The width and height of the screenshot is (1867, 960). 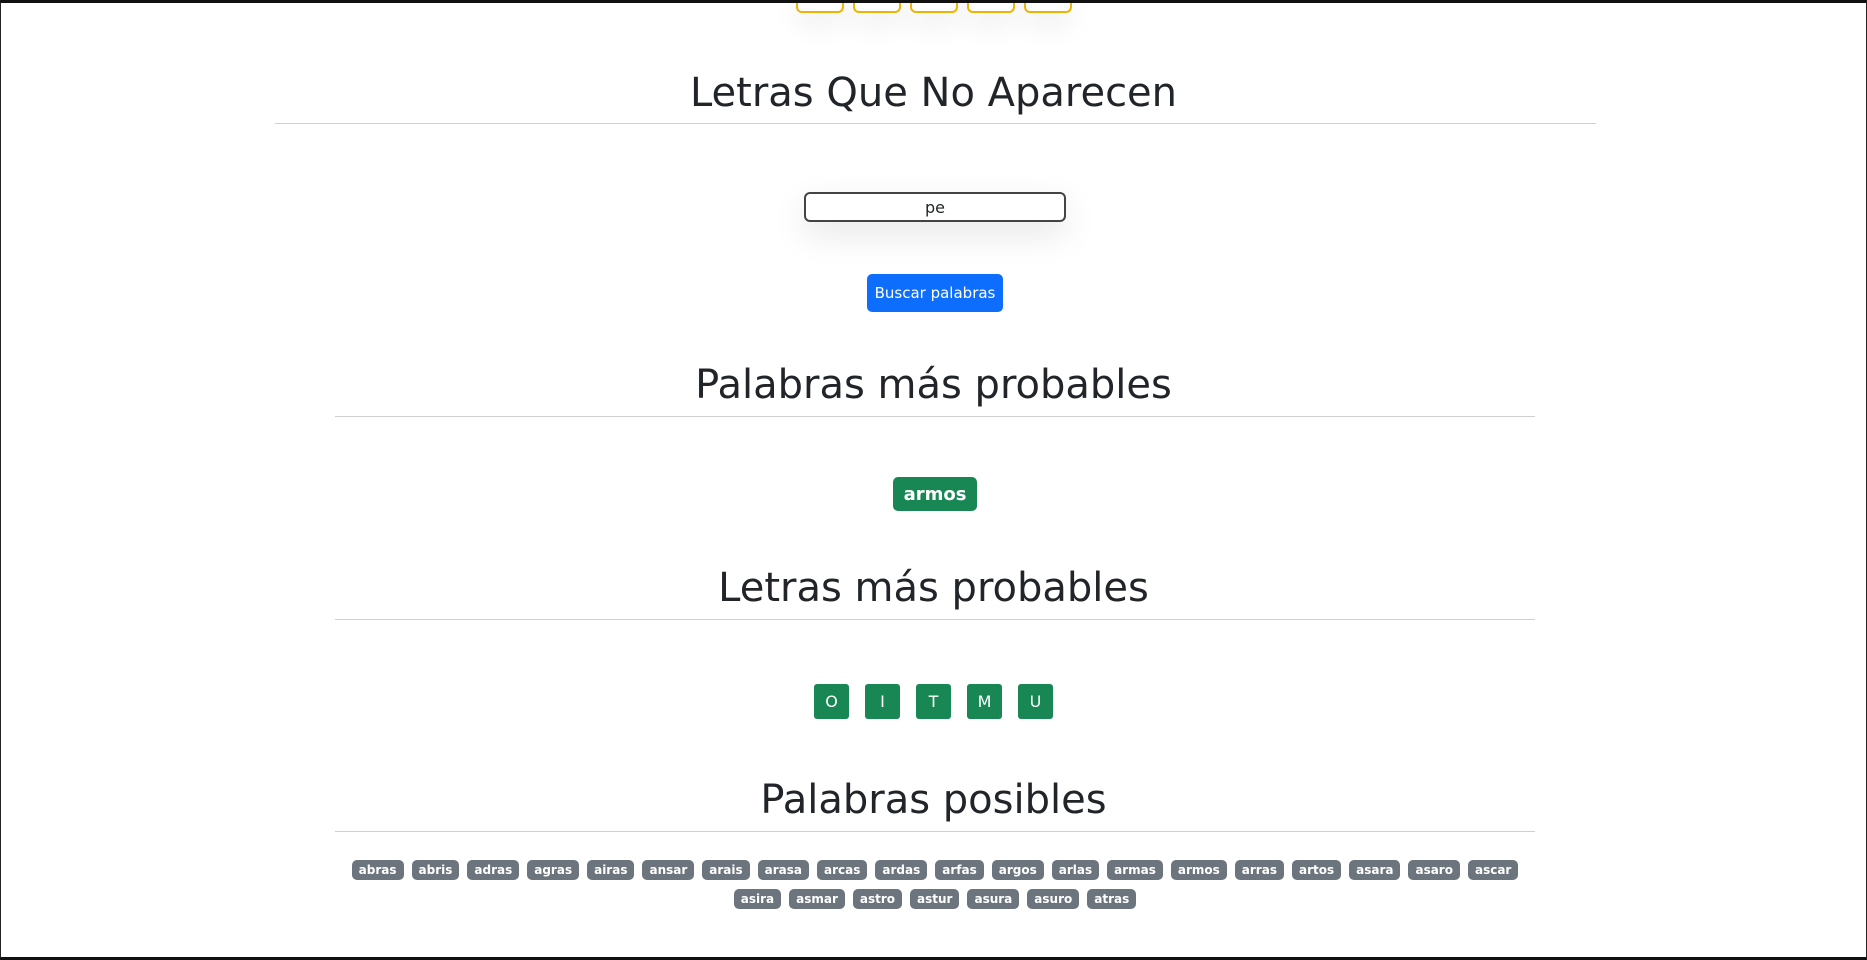 I want to click on possible-word-badge: astur, so click(x=935, y=899).